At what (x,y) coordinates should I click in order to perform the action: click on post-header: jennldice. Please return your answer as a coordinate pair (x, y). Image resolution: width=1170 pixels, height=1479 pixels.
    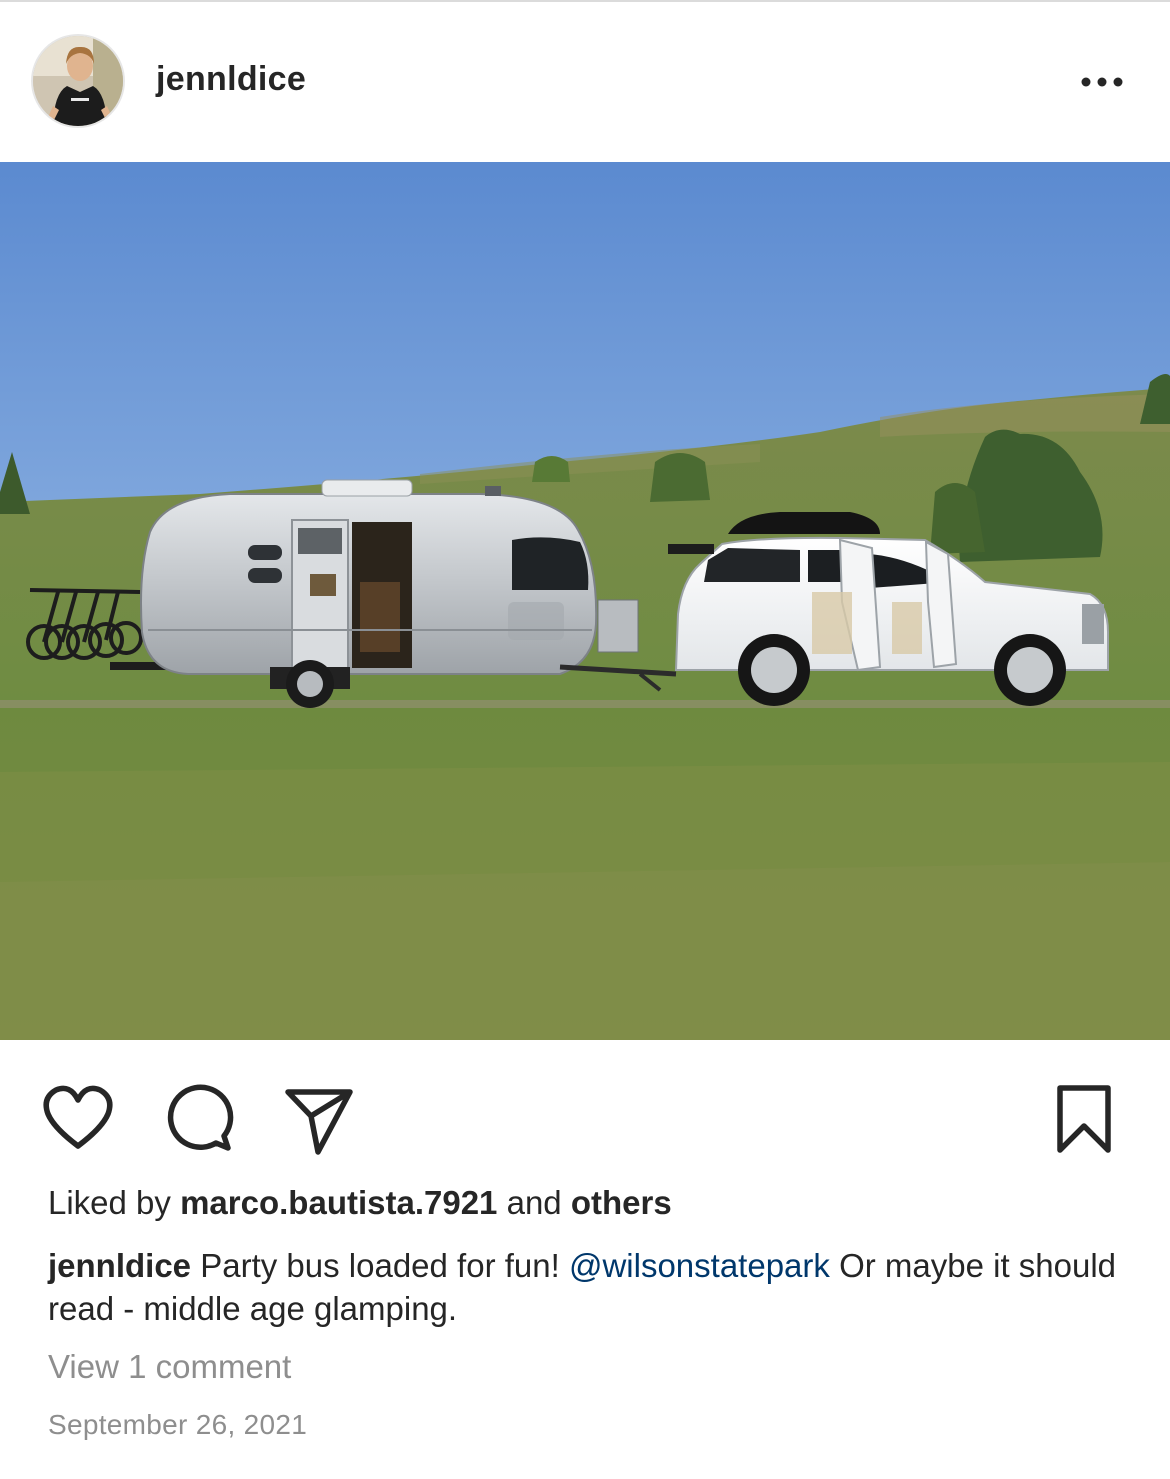
    Looking at the image, I should click on (585, 81).